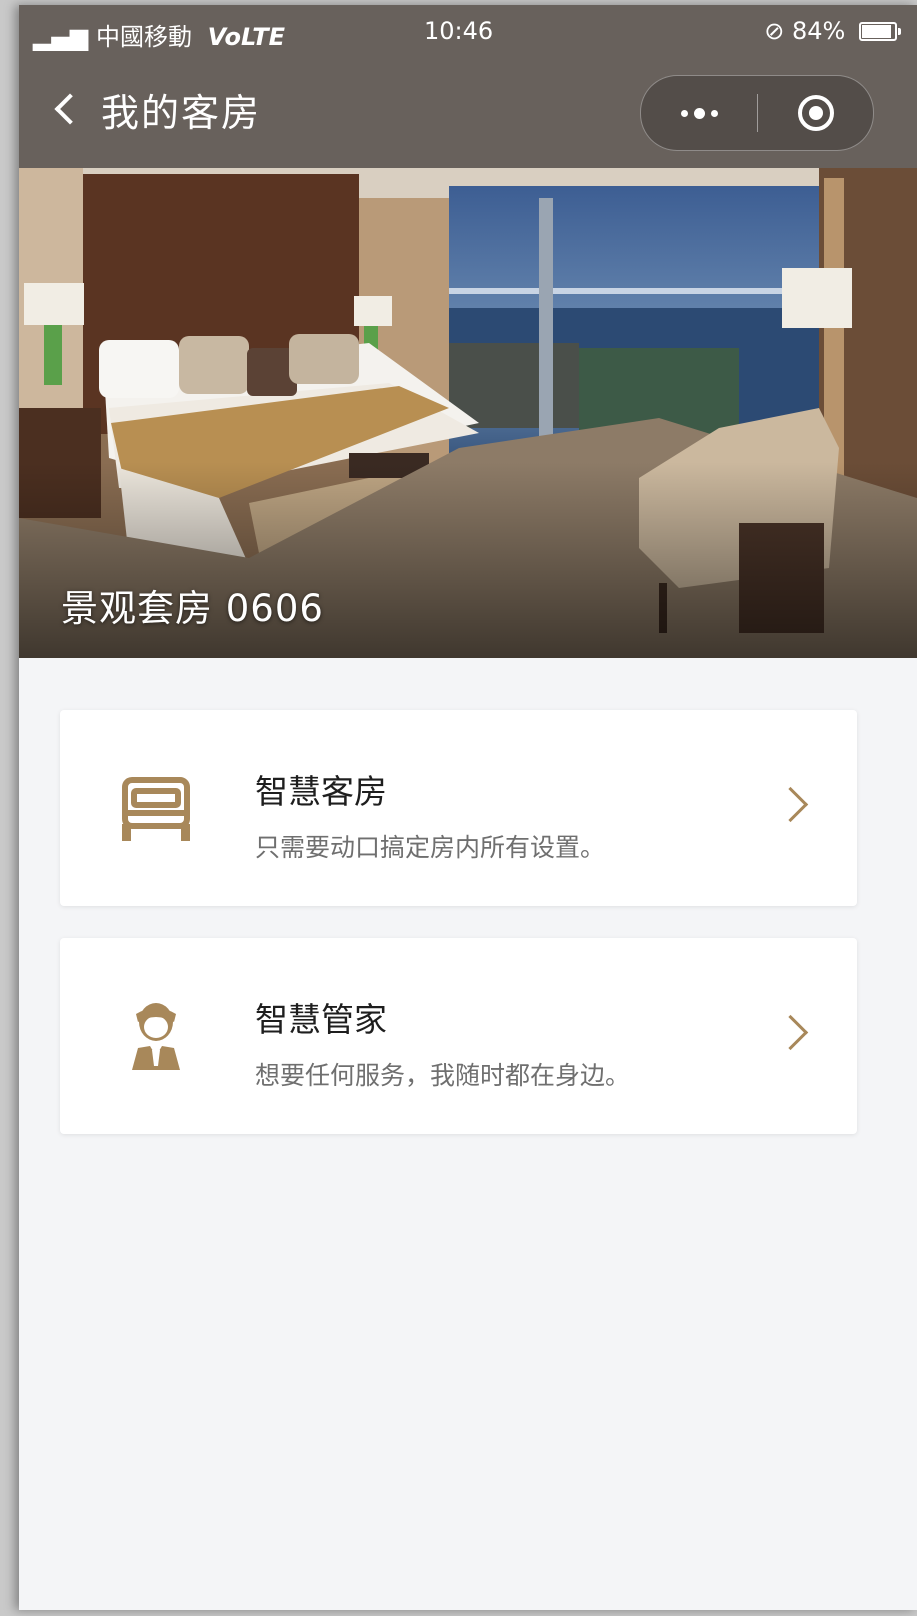 Image resolution: width=917 pixels, height=1616 pixels. I want to click on network-label: VoLTE, so click(246, 37).